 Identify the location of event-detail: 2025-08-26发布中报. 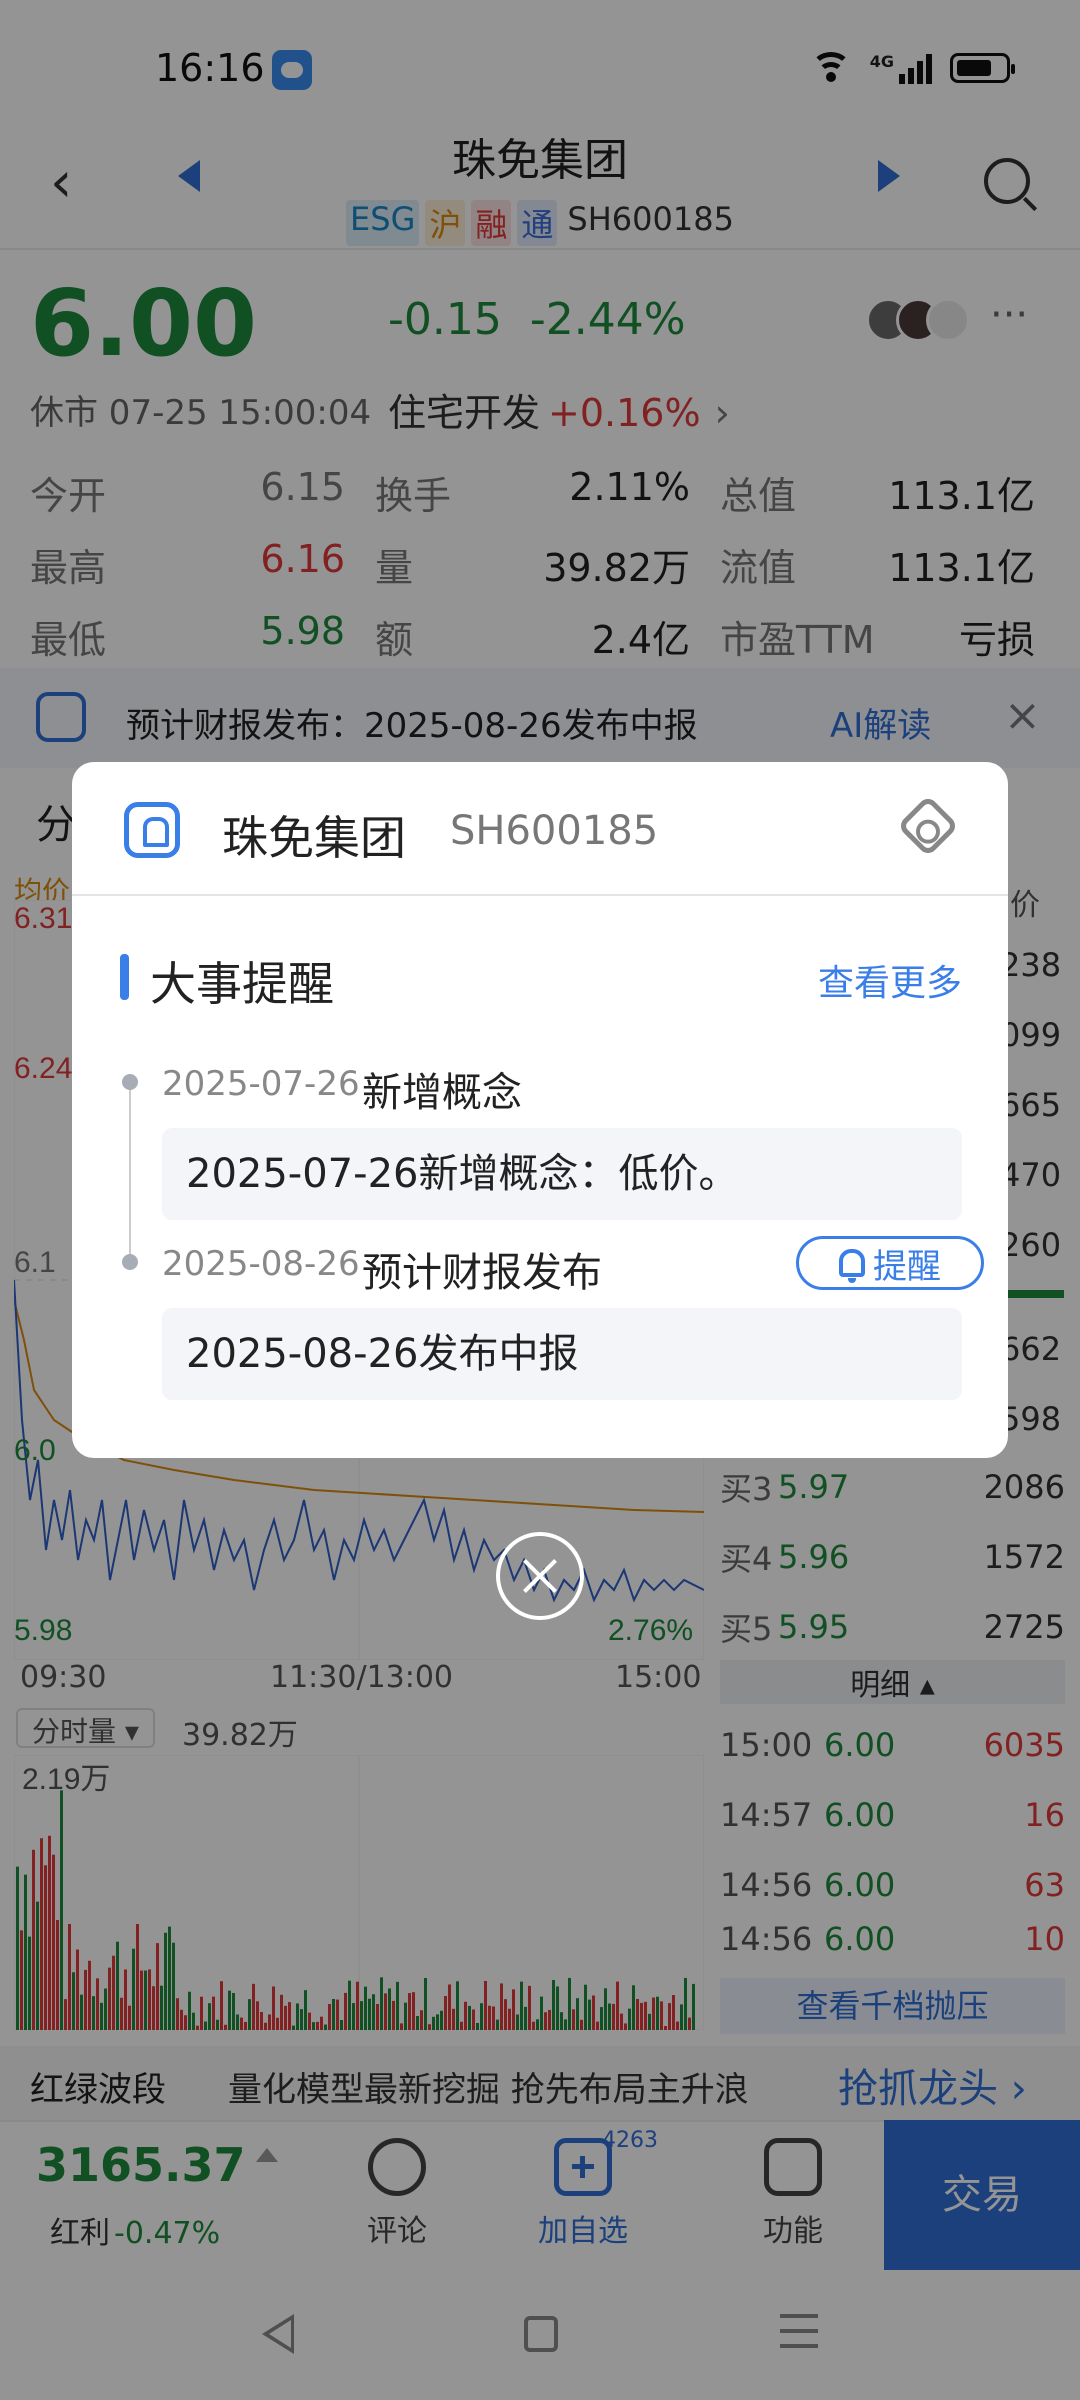
(562, 1354).